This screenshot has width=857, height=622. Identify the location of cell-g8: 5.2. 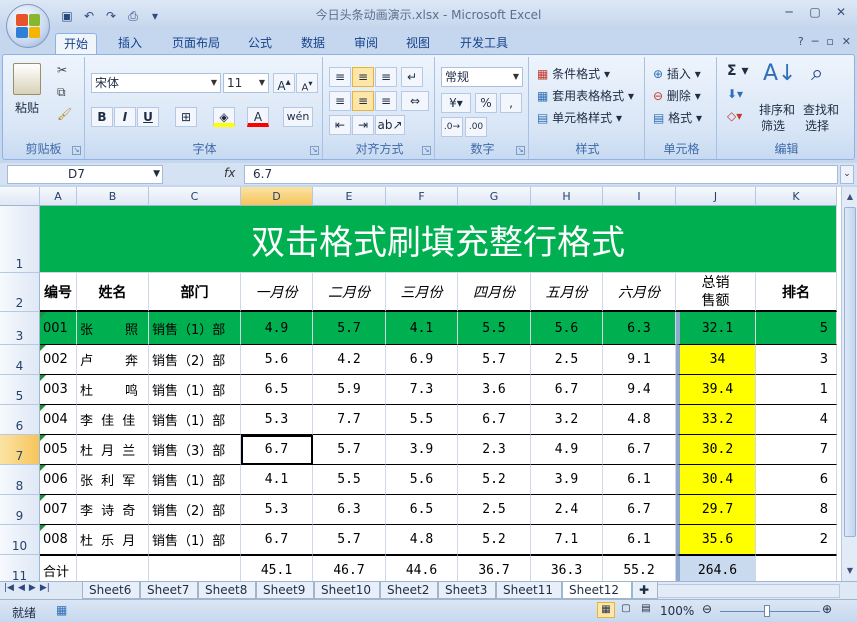
(494, 480).